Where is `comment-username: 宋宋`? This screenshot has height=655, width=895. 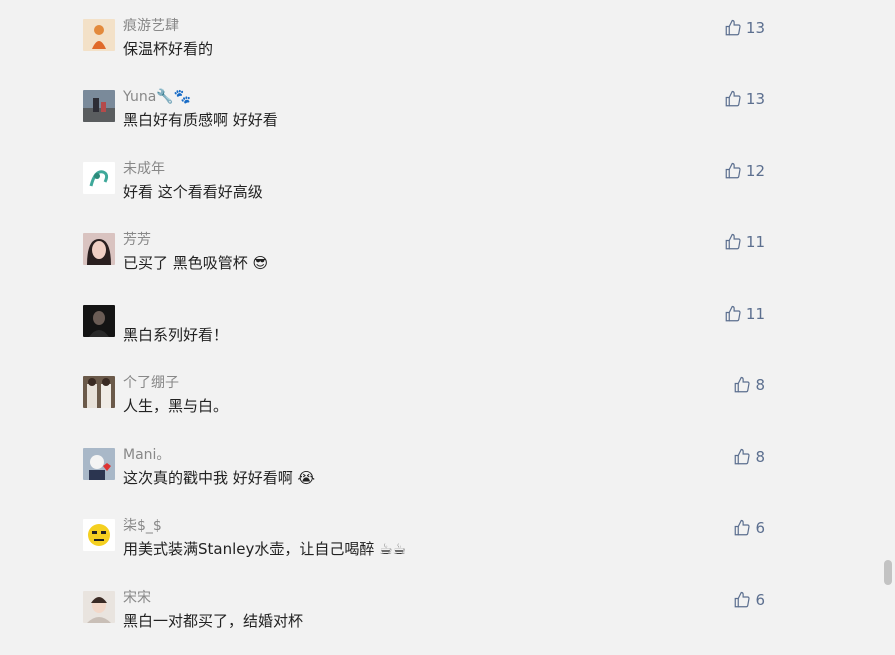
comment-username: 宋宋 is located at coordinates (137, 598).